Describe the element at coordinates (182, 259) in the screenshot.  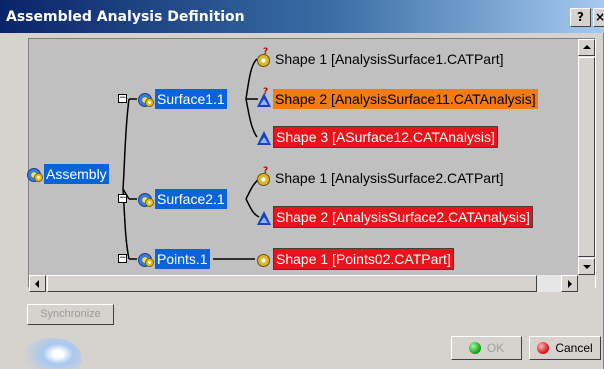
I see `points-label: Points.1` at that location.